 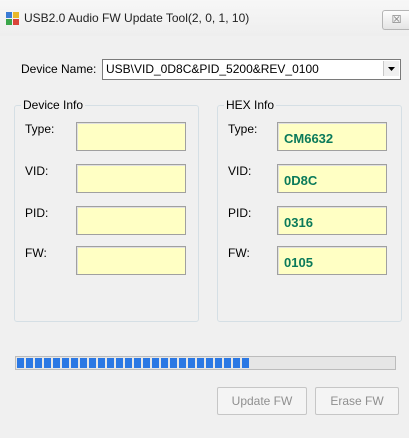 What do you see at coordinates (131, 220) in the screenshot?
I see `device-pid-field` at bounding box center [131, 220].